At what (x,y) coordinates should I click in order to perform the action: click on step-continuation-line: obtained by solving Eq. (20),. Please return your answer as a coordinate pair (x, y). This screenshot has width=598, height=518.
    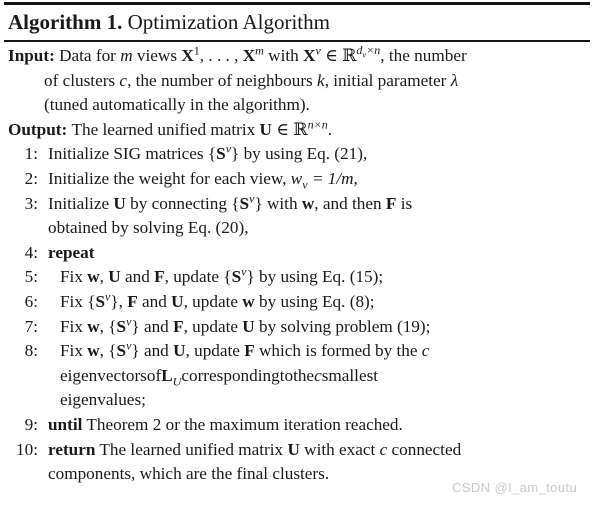
    Looking at the image, I should click on (320, 228).